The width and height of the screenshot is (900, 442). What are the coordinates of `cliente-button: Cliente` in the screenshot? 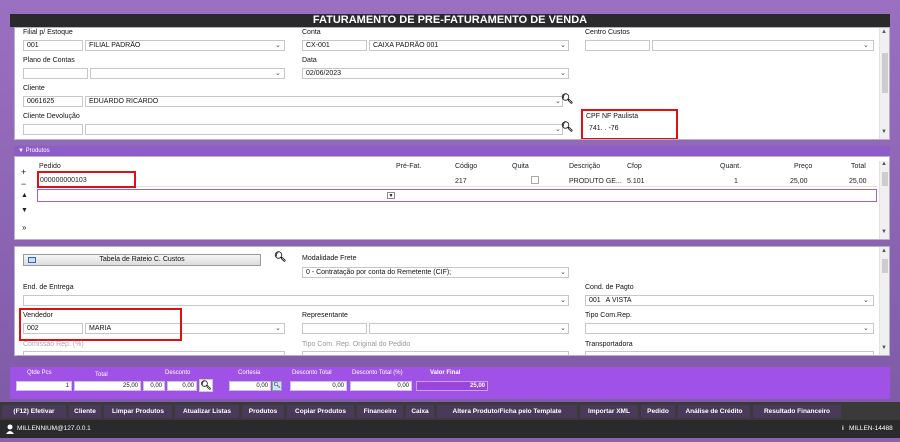 It's located at (85, 411).